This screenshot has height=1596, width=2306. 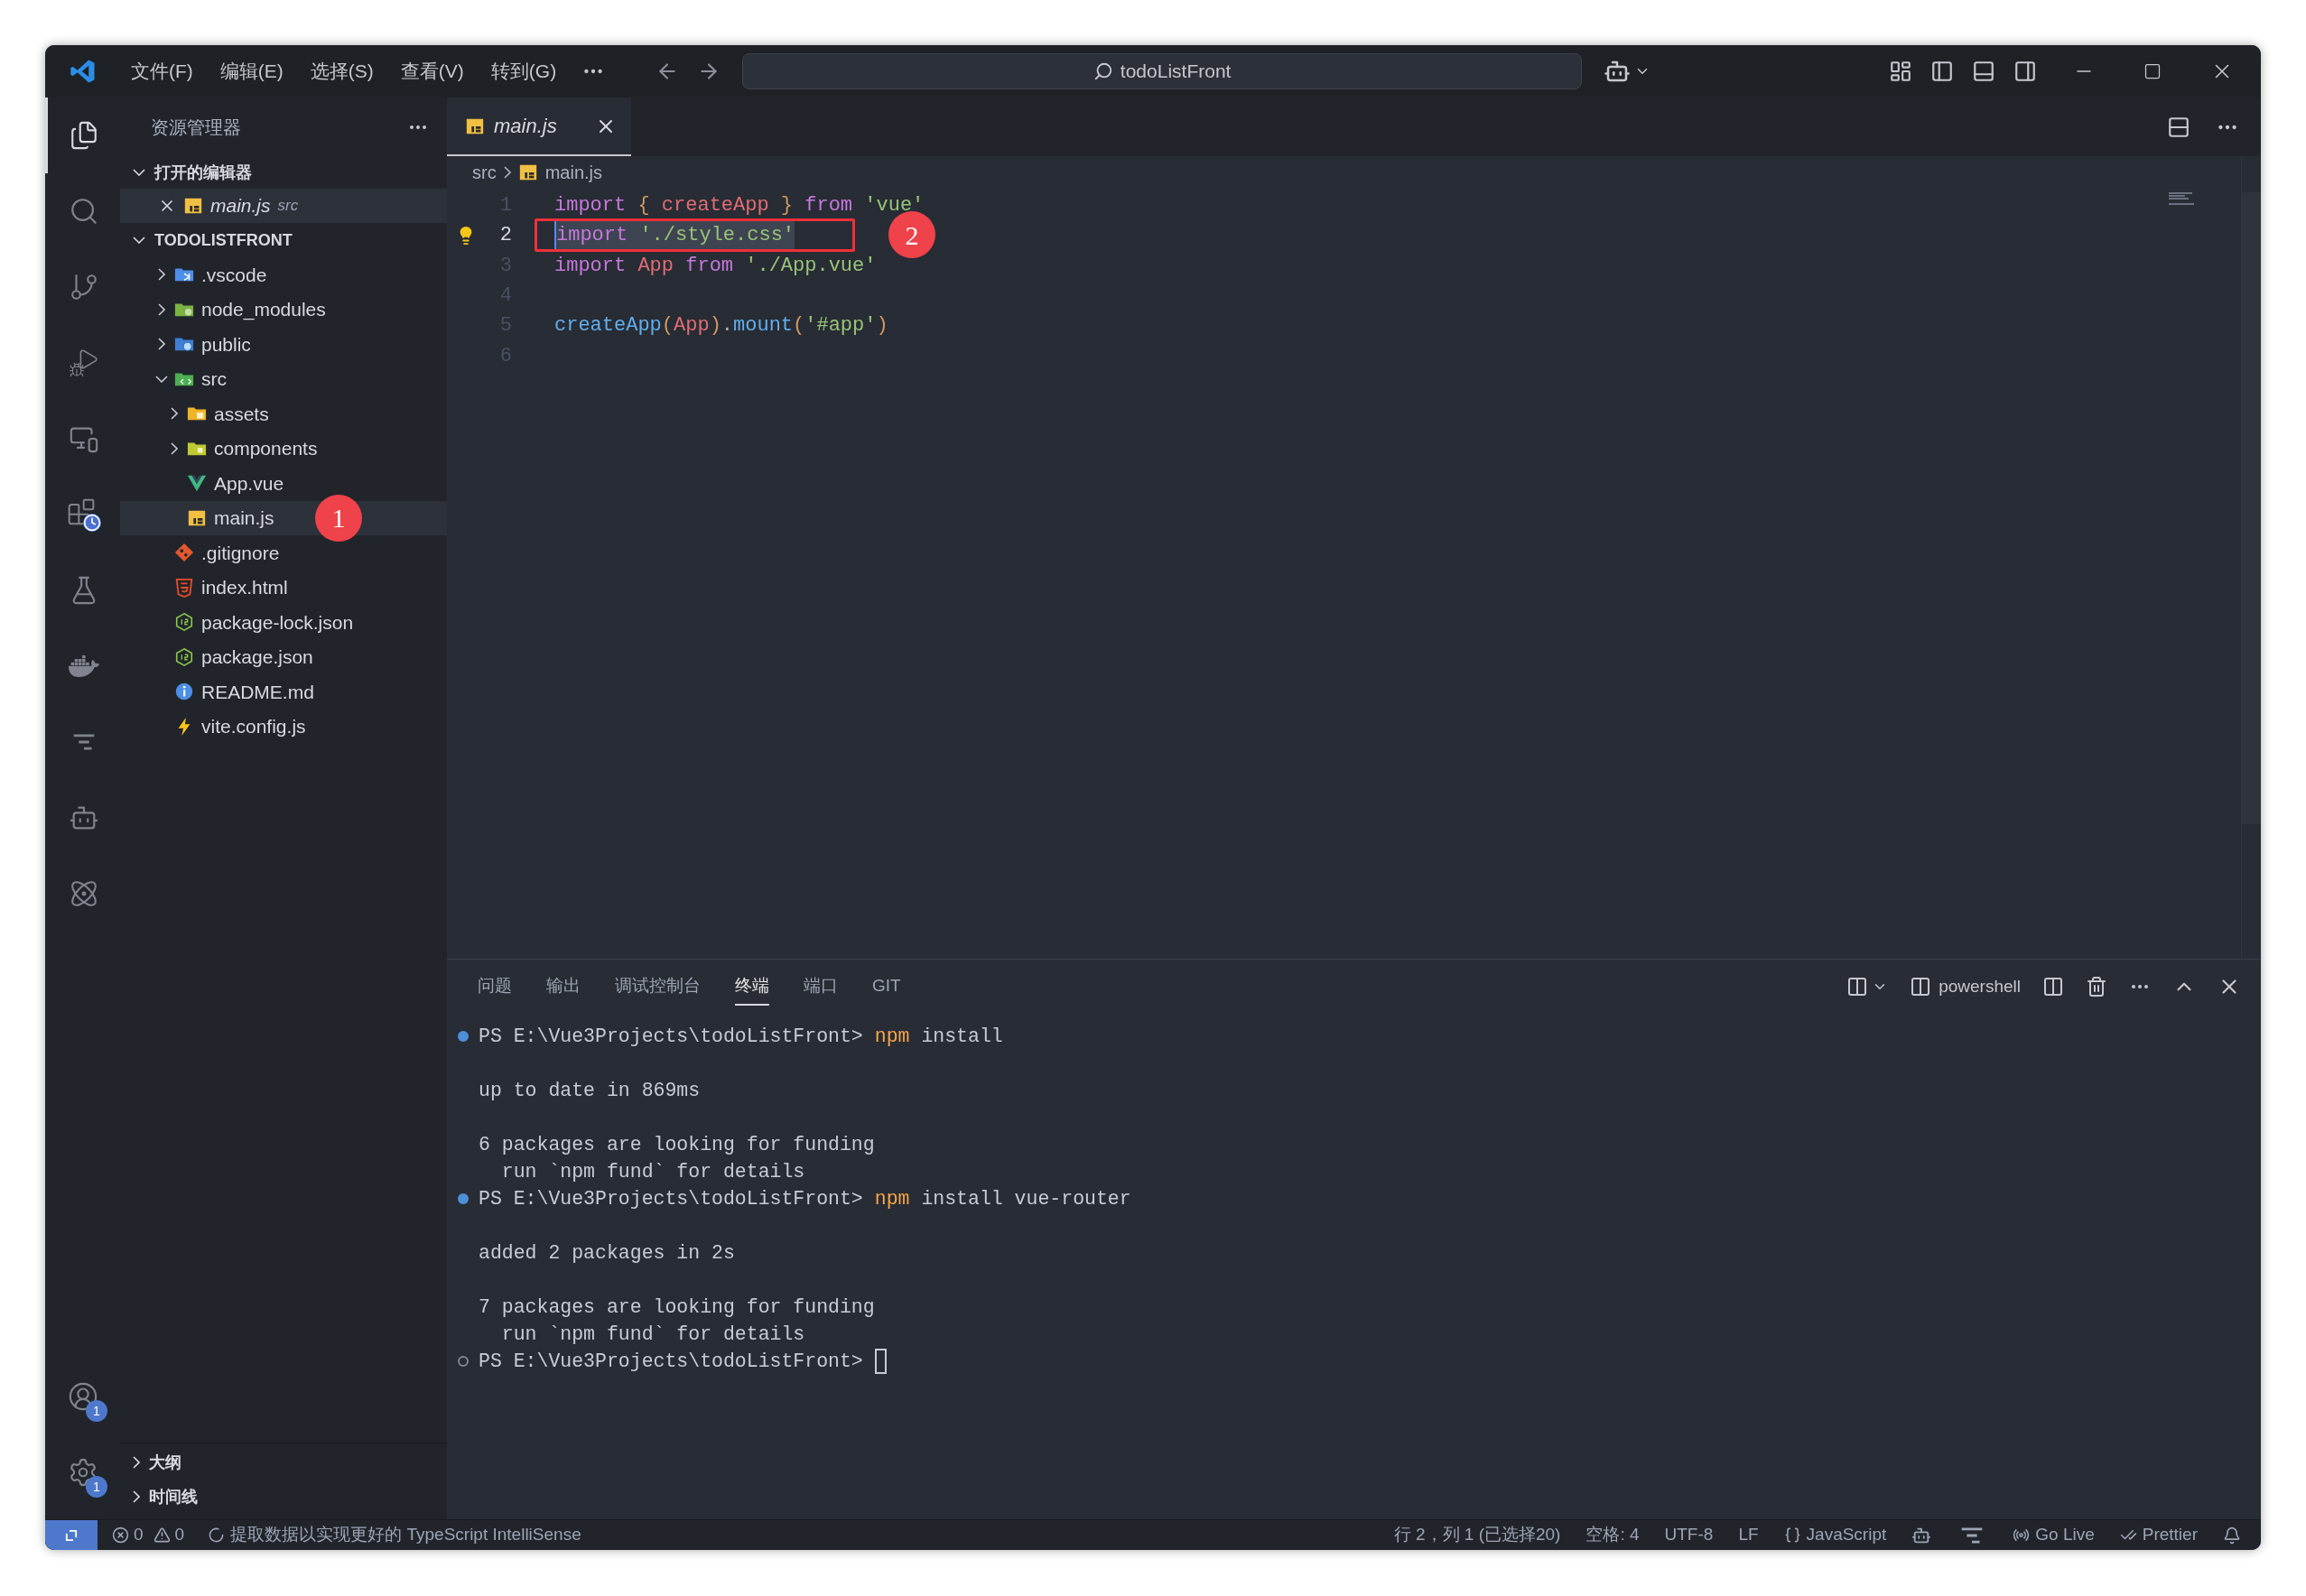 What do you see at coordinates (658, 987) in the screenshot?
I see `panel-tab: 调试控制台` at bounding box center [658, 987].